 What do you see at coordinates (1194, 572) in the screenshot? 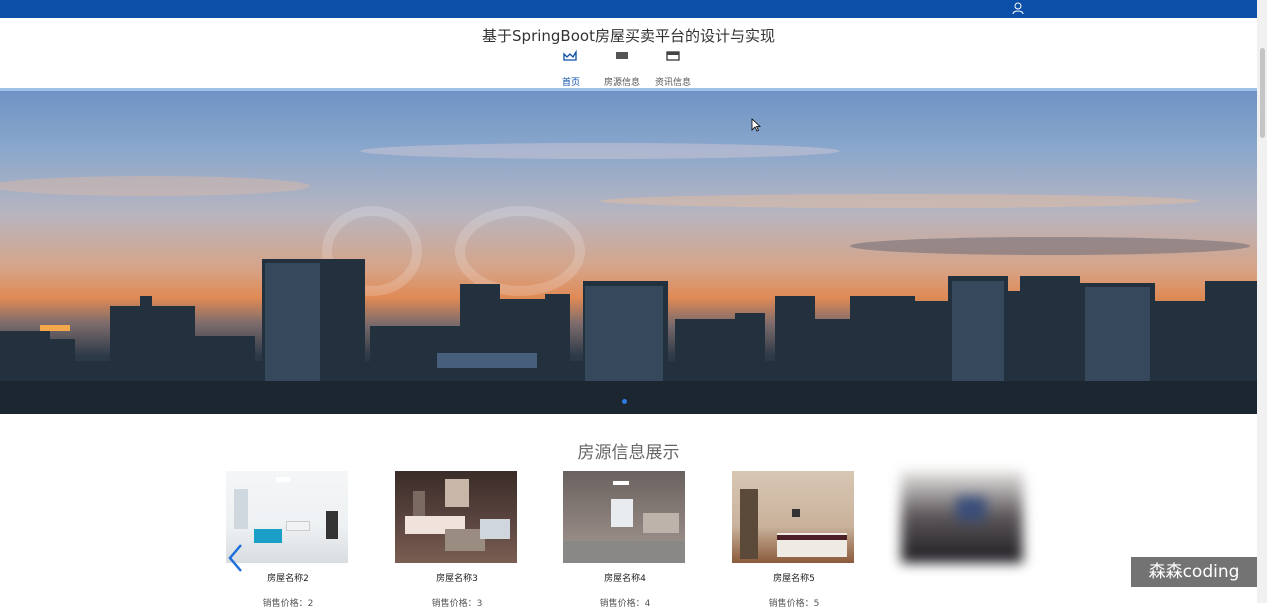
I see `overlay-watermark: 森森coding` at bounding box center [1194, 572].